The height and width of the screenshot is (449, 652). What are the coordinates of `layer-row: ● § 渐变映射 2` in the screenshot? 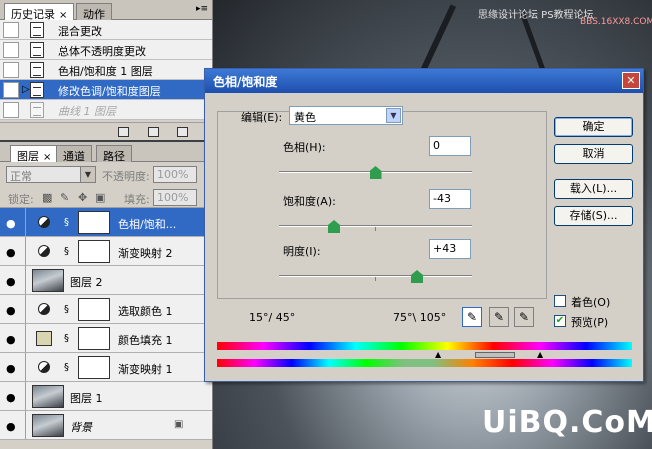 It's located at (106, 251).